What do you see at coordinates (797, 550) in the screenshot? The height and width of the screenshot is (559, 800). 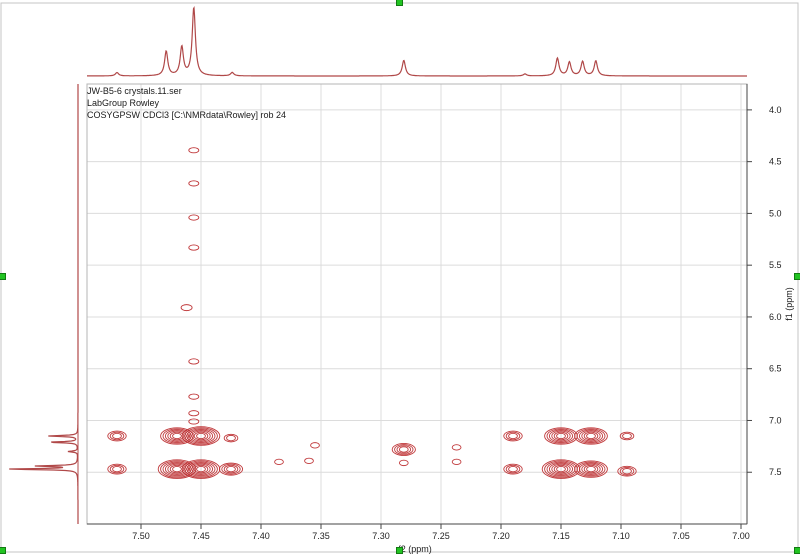 I see `resize-handle-bottom-right` at bounding box center [797, 550].